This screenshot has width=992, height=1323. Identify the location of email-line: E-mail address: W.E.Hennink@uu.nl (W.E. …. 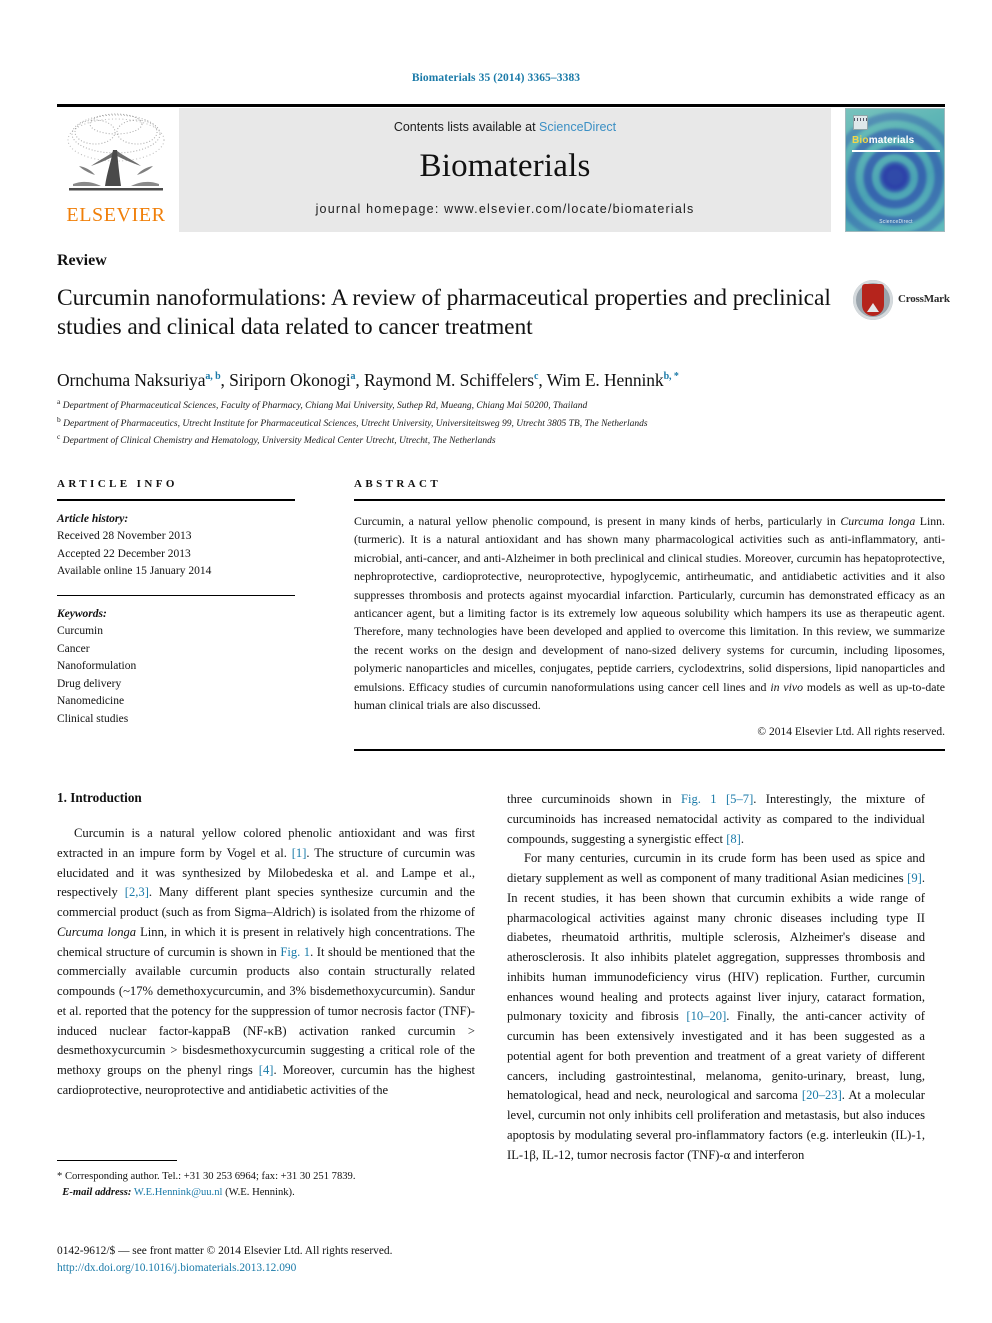
(266, 1193).